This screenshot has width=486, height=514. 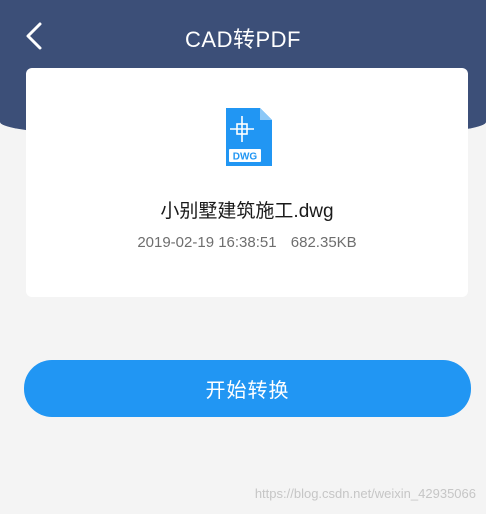 What do you see at coordinates (247, 211) in the screenshot?
I see `file-name: 小别墅建筑施工.dwg` at bounding box center [247, 211].